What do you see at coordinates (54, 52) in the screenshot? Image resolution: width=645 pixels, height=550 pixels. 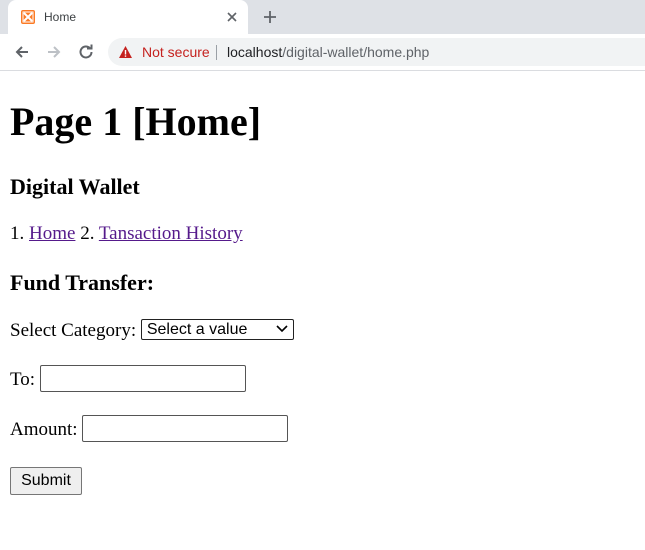 I see `forward-arrow-icon` at bounding box center [54, 52].